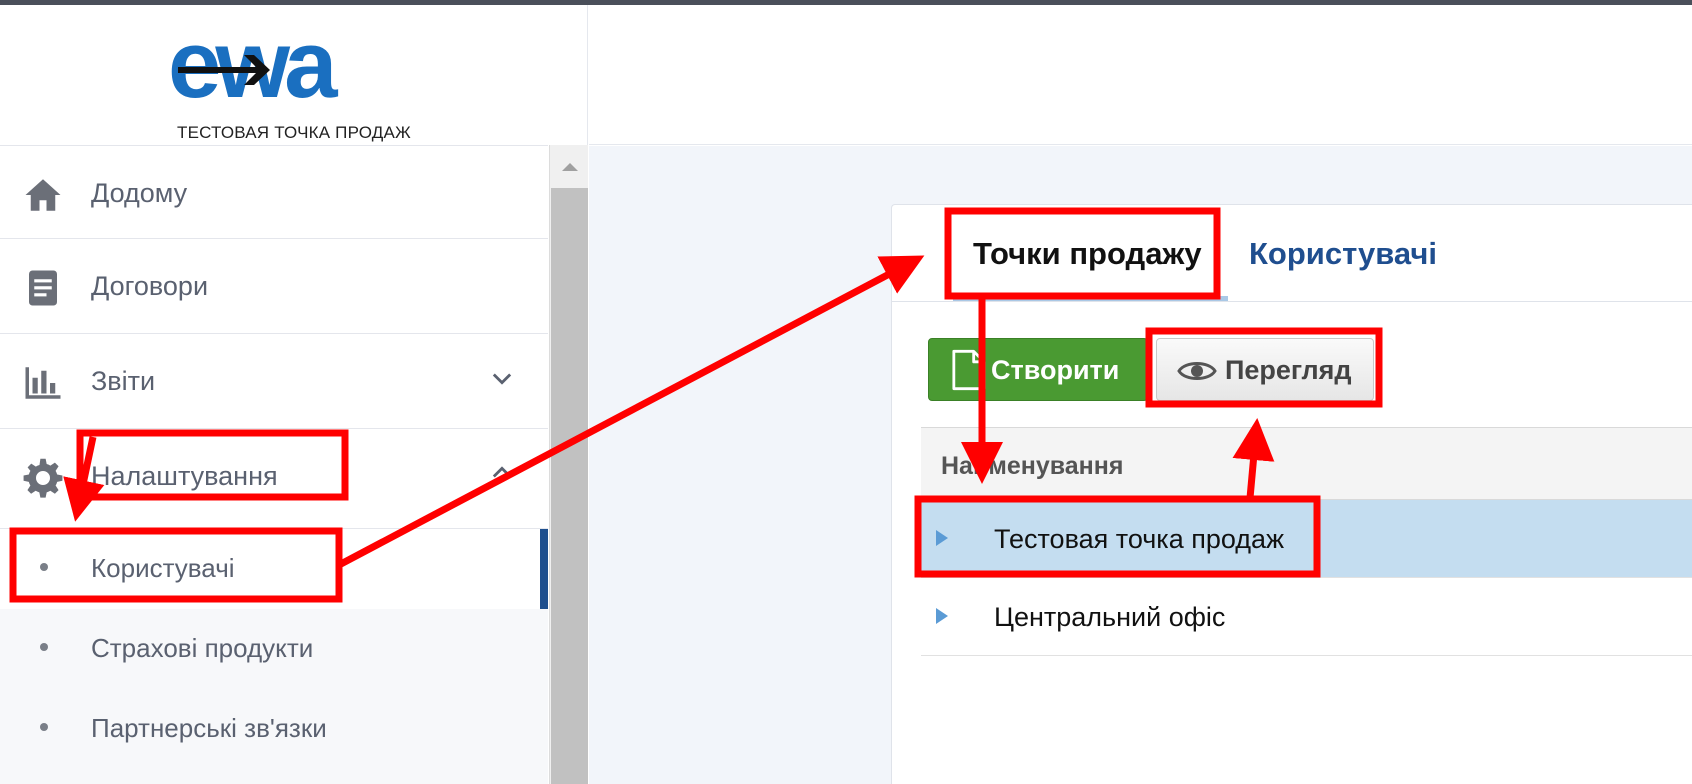 Image resolution: width=1692 pixels, height=784 pixels. Describe the element at coordinates (1139, 539) in the screenshot. I see `row-name: Тестовая точка продаж` at that location.